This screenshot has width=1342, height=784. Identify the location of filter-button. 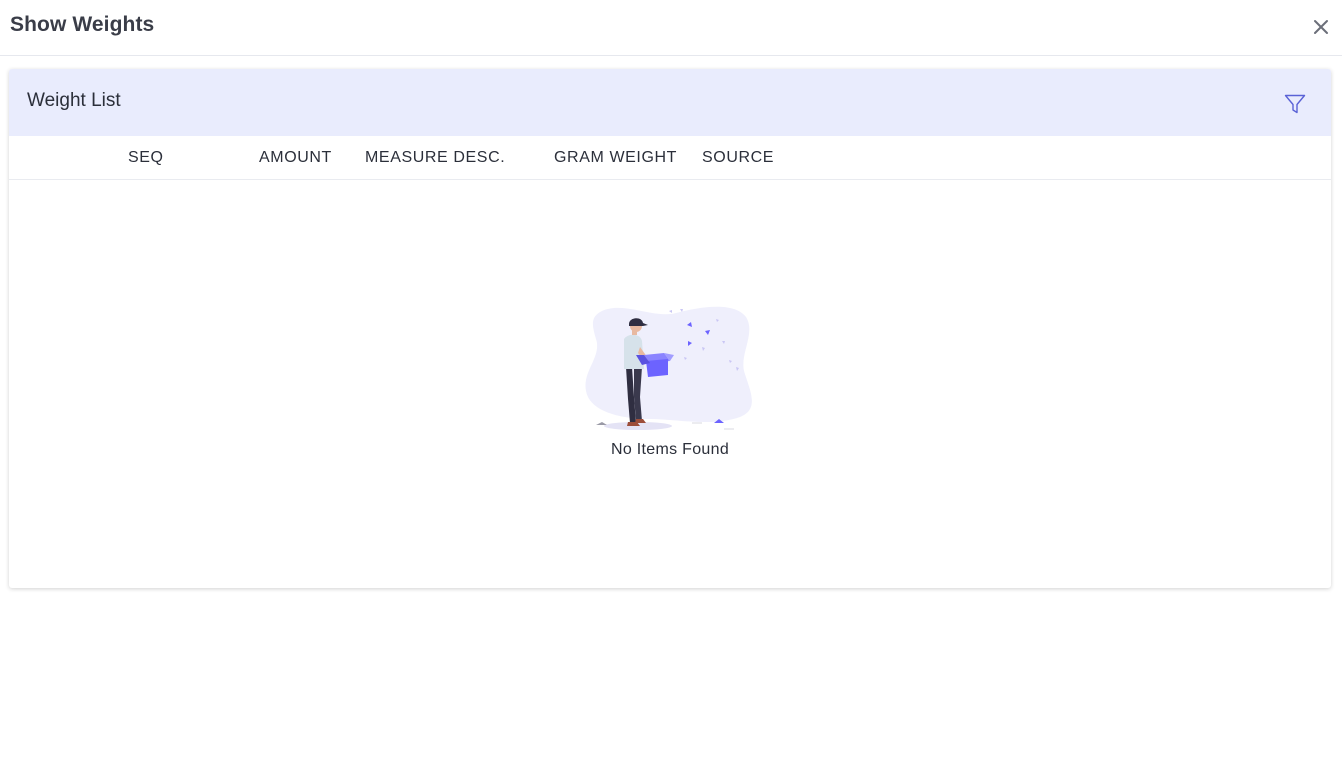
(1295, 104).